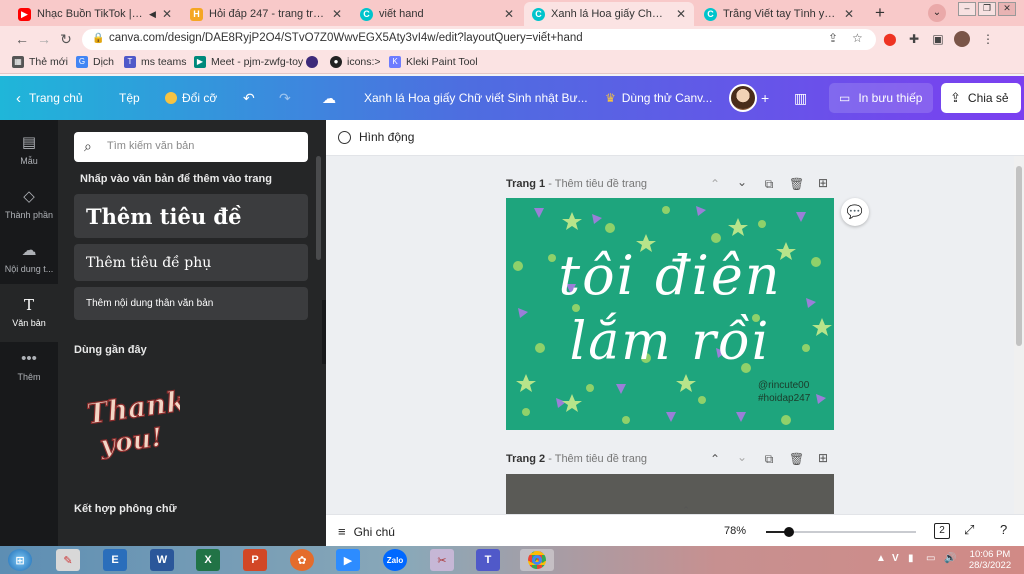 The height and width of the screenshot is (574, 1024). I want to click on print-postcard-button: ▭ In bưu thiếp, so click(881, 98).